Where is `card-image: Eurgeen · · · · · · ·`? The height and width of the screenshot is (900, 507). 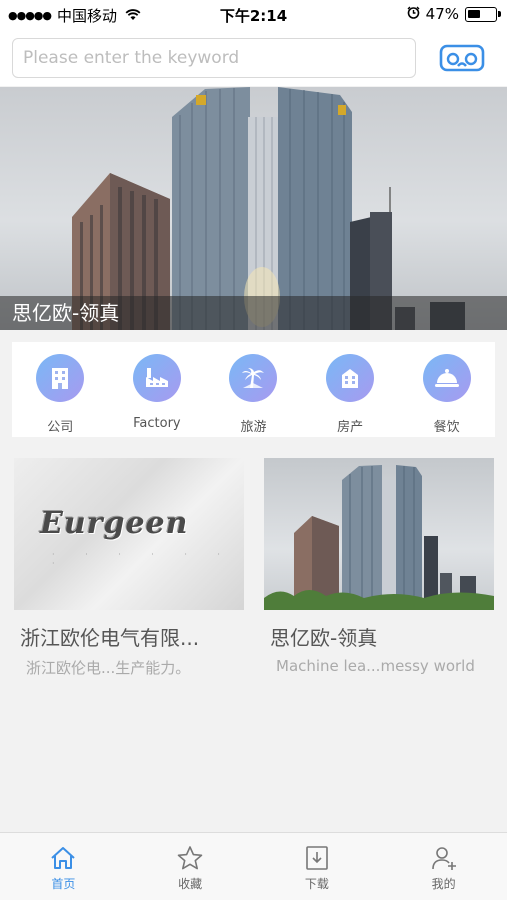
card-image: Eurgeen · · · · · · · is located at coordinates (129, 534).